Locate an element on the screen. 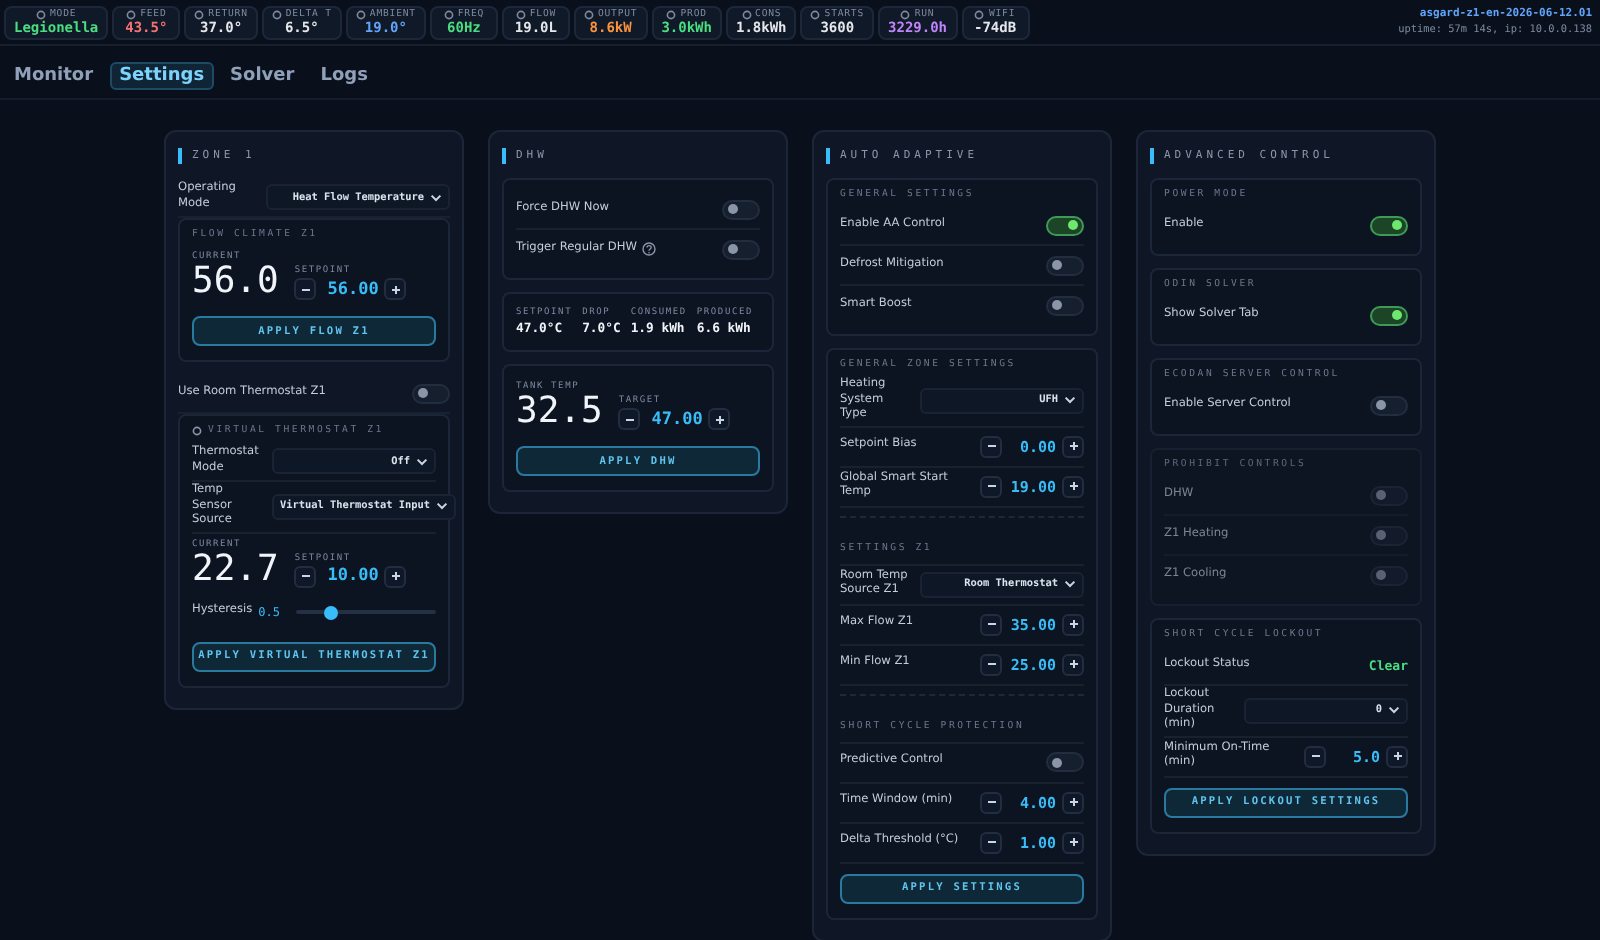 The width and height of the screenshot is (1600, 940). tab: Monitor is located at coordinates (54, 76).